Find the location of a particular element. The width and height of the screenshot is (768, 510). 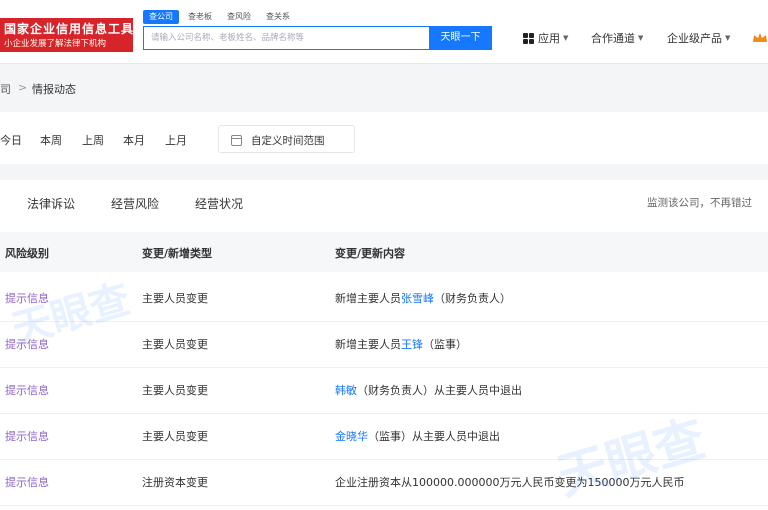

change-content-cell: 新增主要人员王锋（监事） is located at coordinates (401, 344).